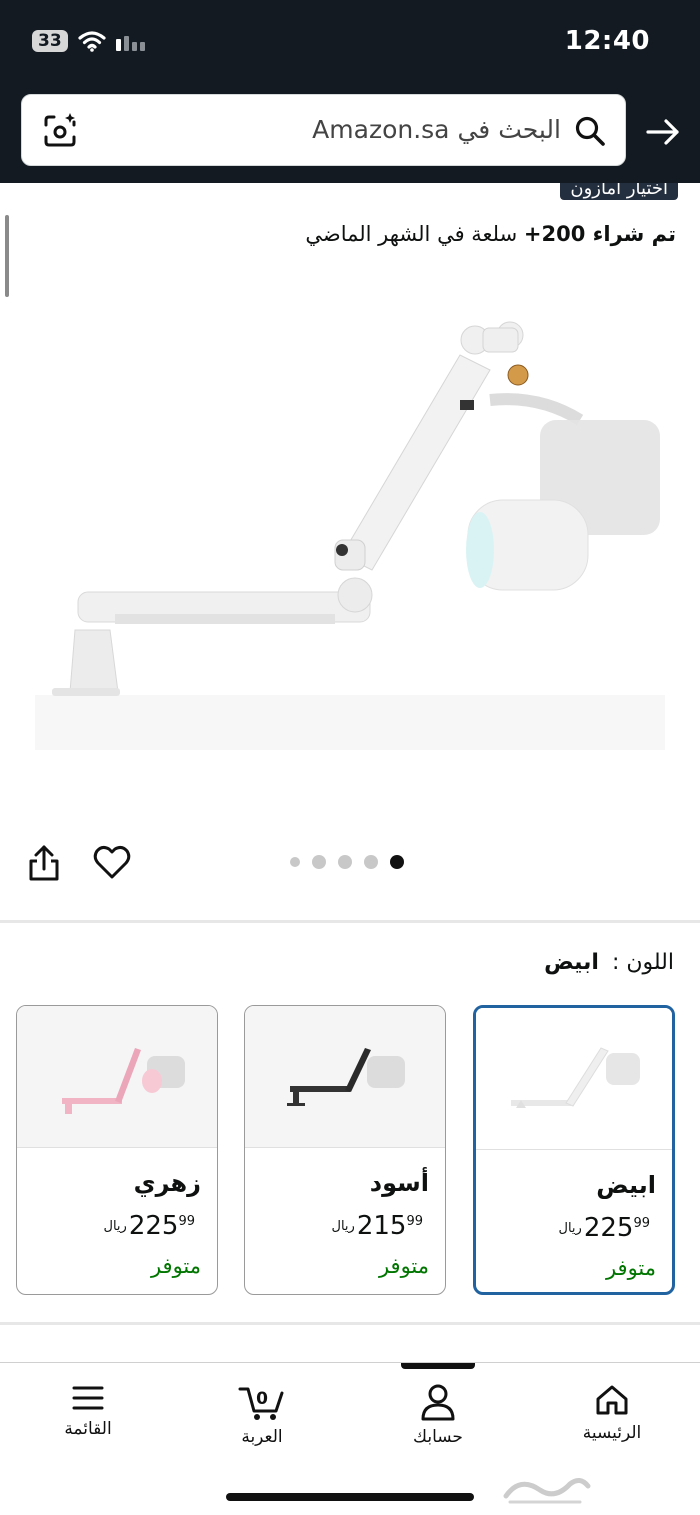 This screenshot has height=1515, width=700. What do you see at coordinates (262, 1437) in the screenshot?
I see `nav-cart-label: العربة` at bounding box center [262, 1437].